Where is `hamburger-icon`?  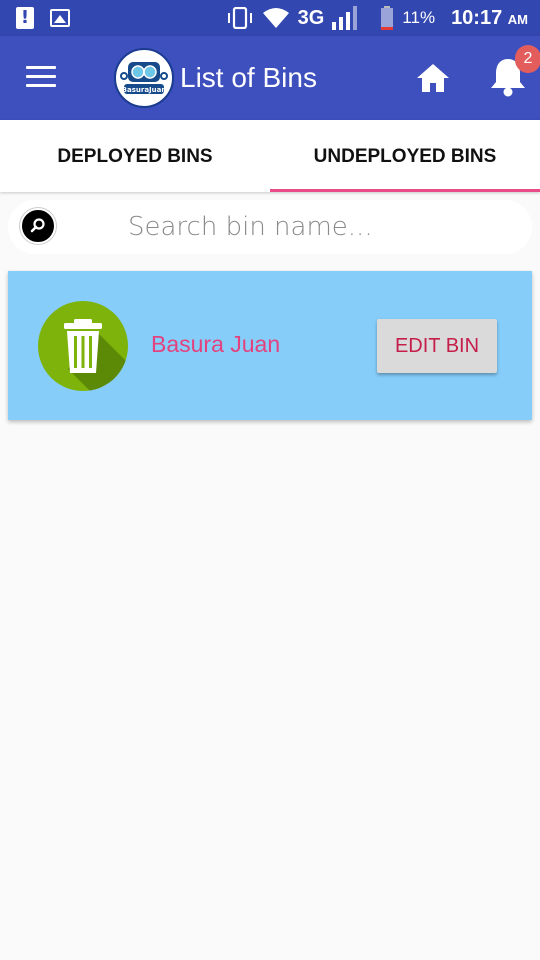 hamburger-icon is located at coordinates (41, 67).